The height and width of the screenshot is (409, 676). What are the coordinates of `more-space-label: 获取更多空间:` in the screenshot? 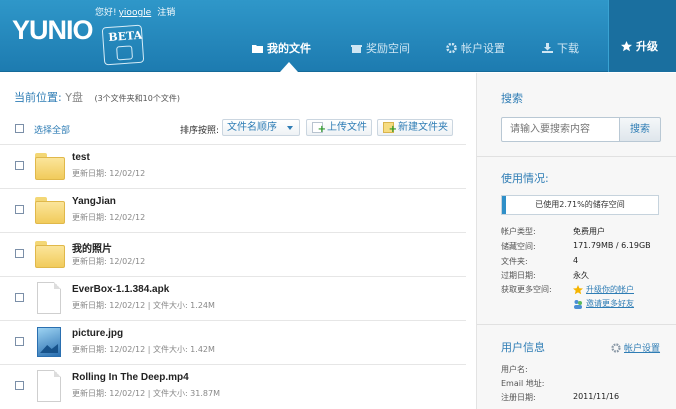 It's located at (526, 289).